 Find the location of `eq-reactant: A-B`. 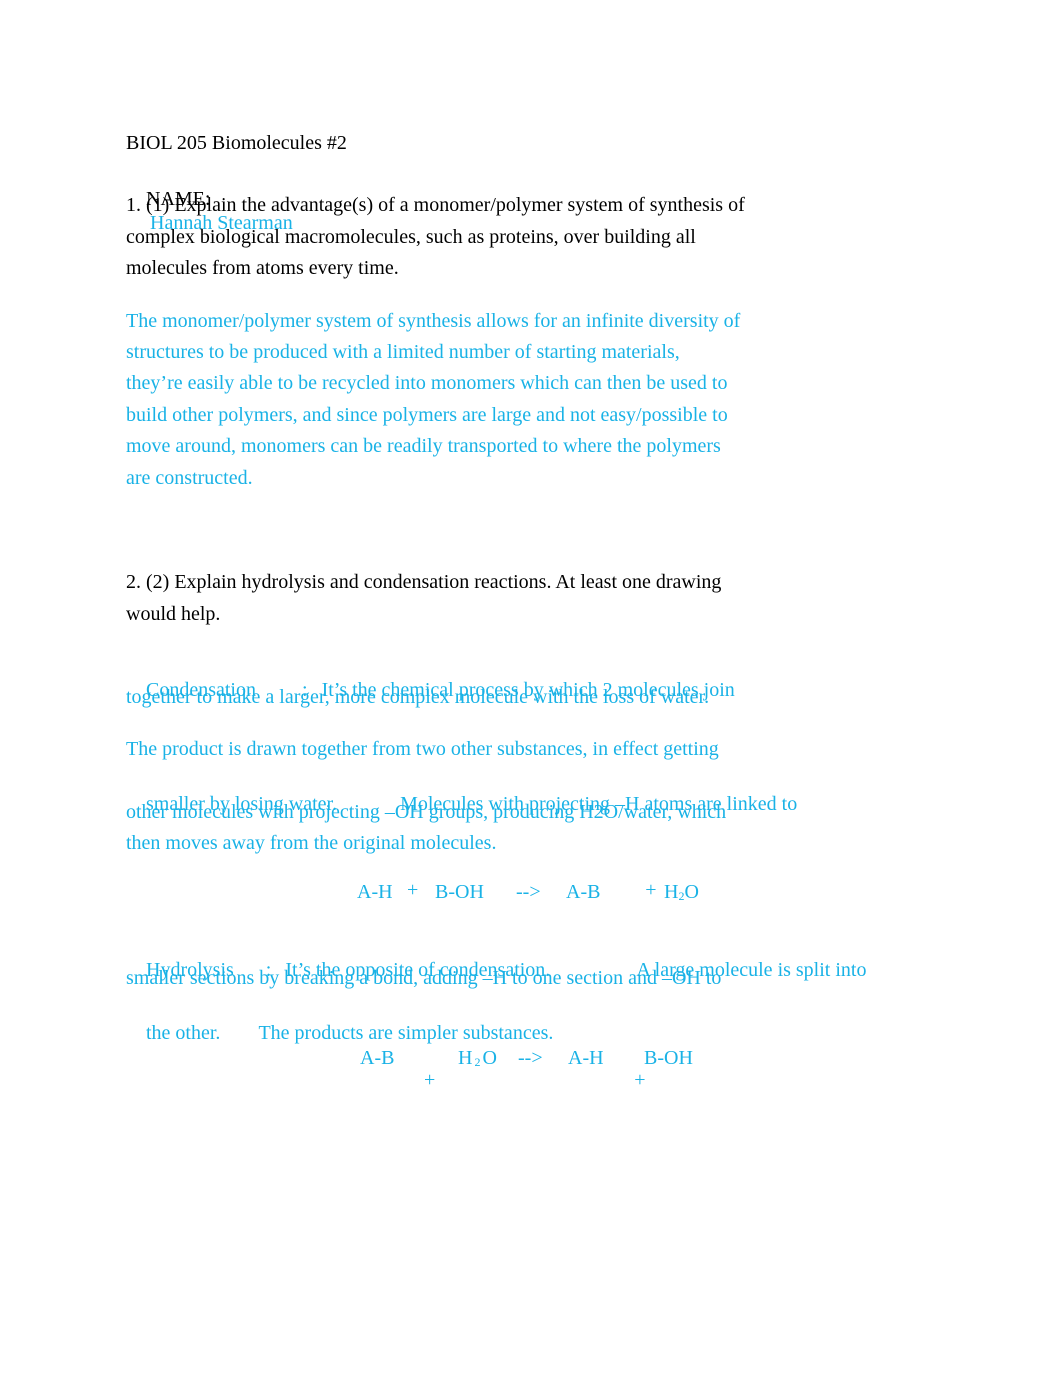

eq-reactant: A-B is located at coordinates (377, 1058).